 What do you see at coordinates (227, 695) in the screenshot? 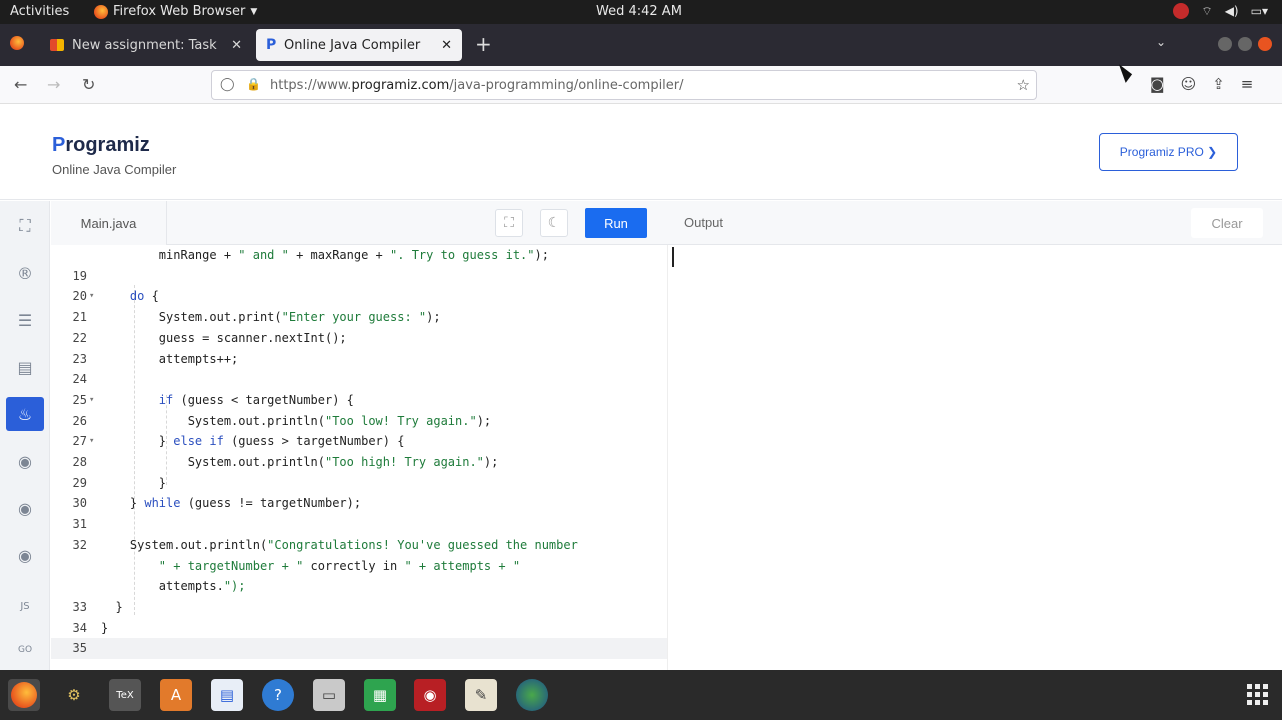
I see `dock-document-icon: ▤` at bounding box center [227, 695].